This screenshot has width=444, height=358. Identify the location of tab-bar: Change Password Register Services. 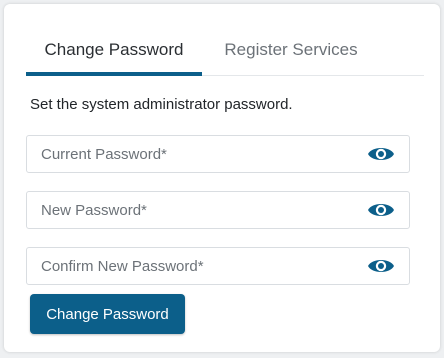
(225, 54).